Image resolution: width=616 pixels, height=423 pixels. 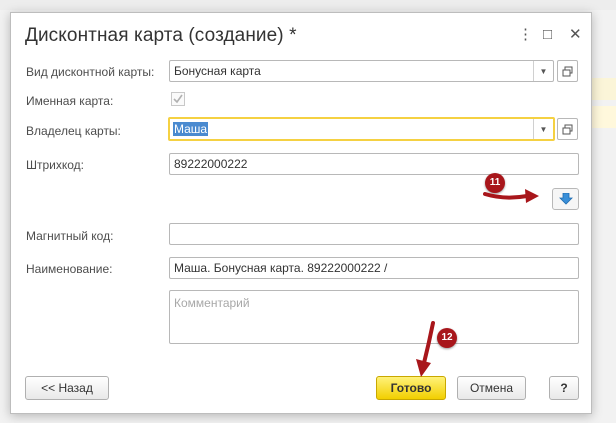 What do you see at coordinates (161, 35) in the screenshot?
I see `dialog-title: Дисконтная карта (создание) *` at bounding box center [161, 35].